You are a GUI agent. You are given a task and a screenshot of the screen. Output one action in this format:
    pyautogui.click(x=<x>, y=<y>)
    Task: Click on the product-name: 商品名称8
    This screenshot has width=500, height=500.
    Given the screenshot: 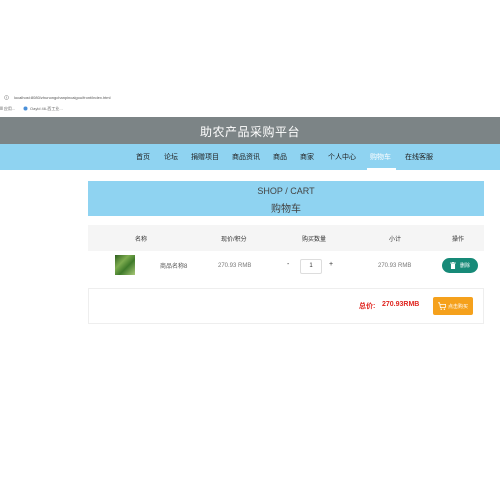 What is the action you would take?
    pyautogui.click(x=174, y=267)
    